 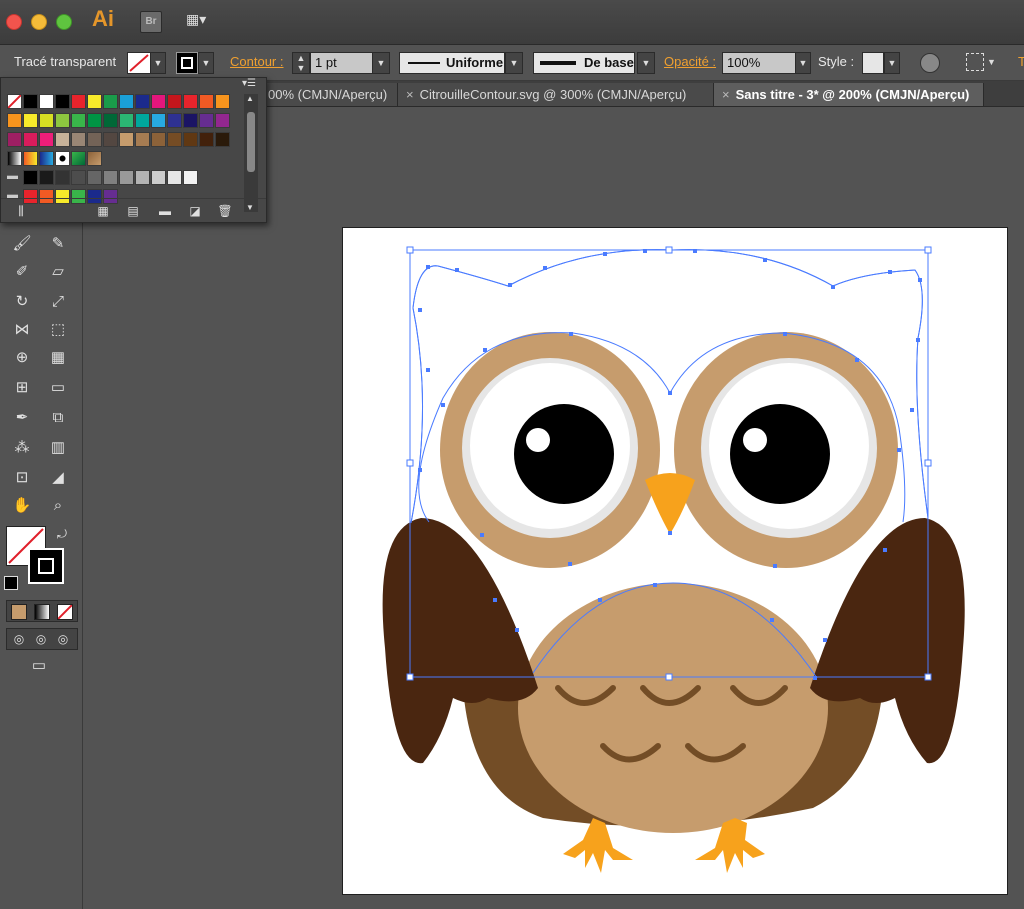 What do you see at coordinates (849, 94) in the screenshot?
I see `tab-document-3: × Sans titre - 3* @ 200% (CMJN/Aperçu)` at bounding box center [849, 94].